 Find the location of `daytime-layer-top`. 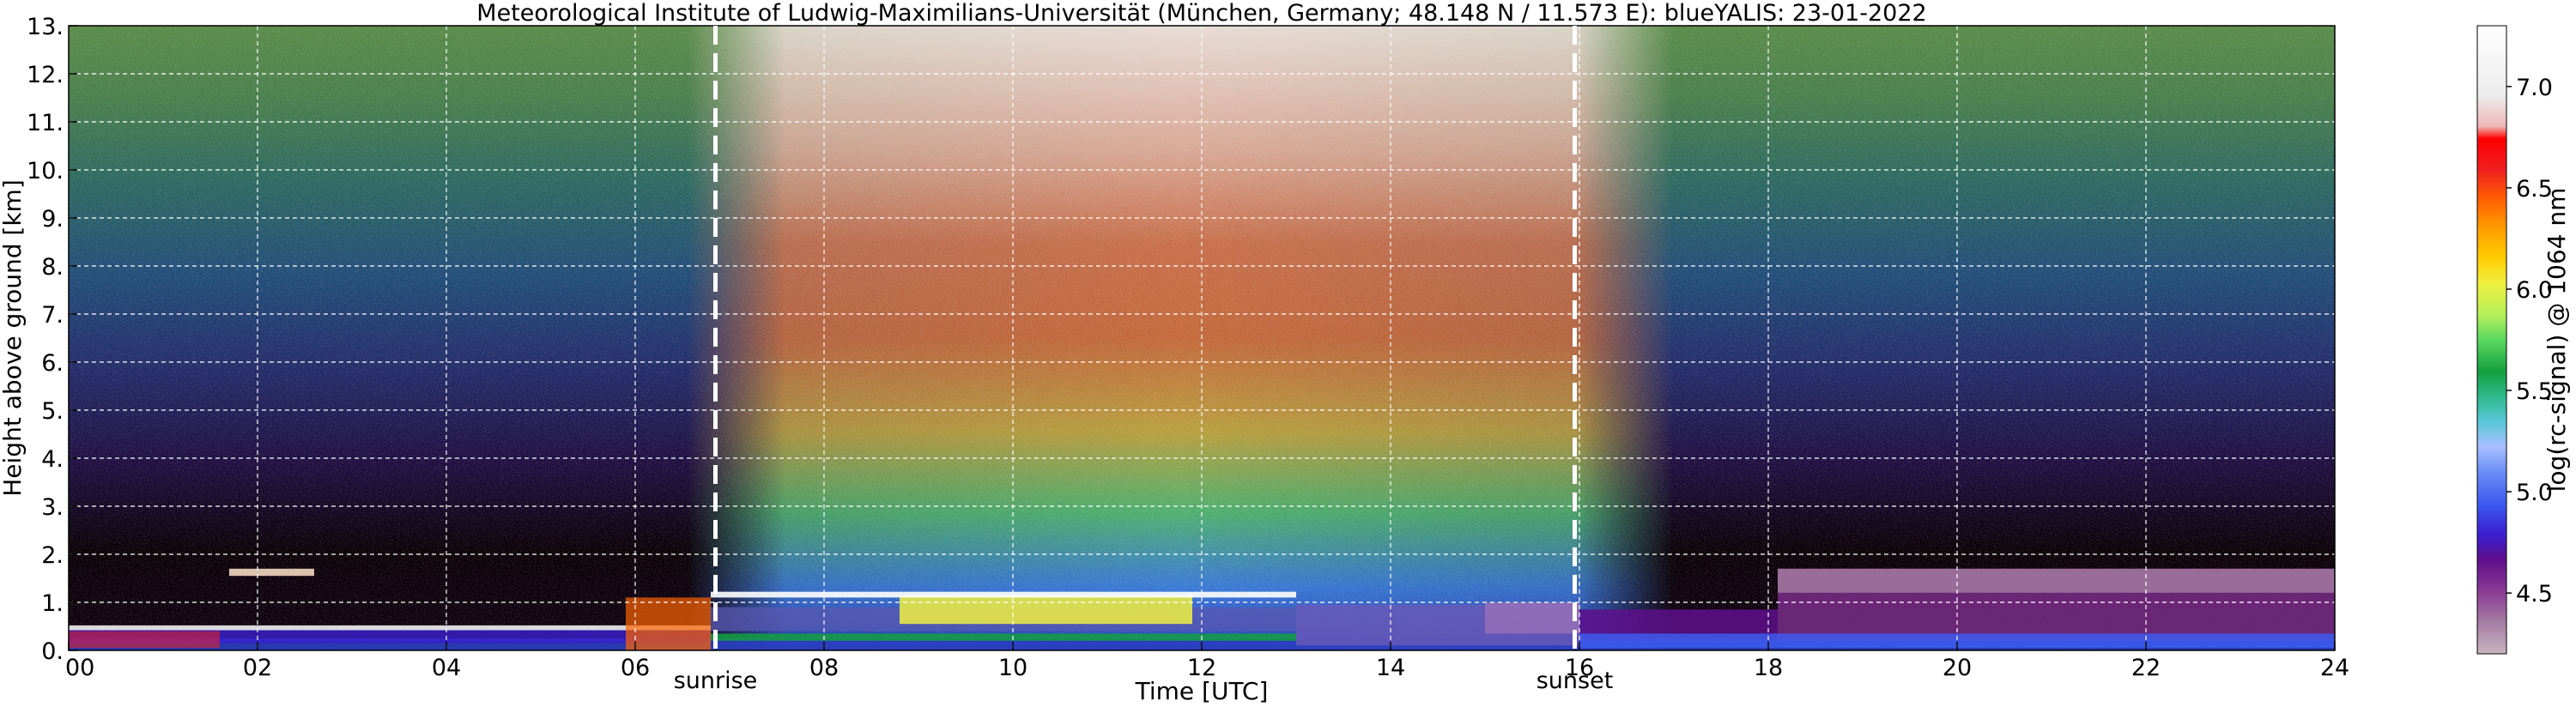

daytime-layer-top is located at coordinates (1003, 594).